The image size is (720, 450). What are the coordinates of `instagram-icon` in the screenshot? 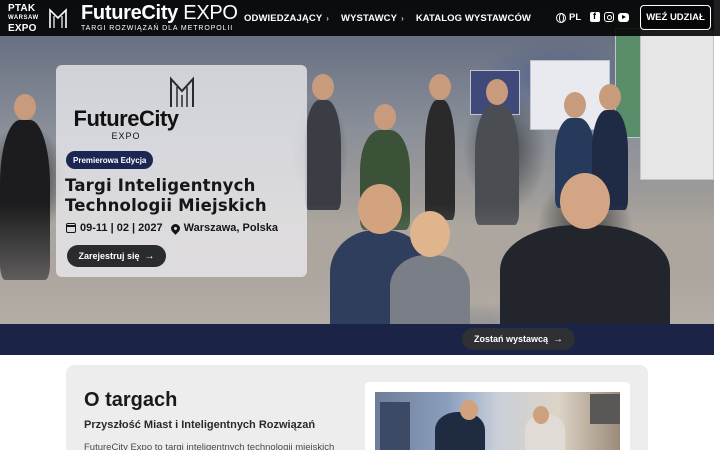 It's located at (609, 17).